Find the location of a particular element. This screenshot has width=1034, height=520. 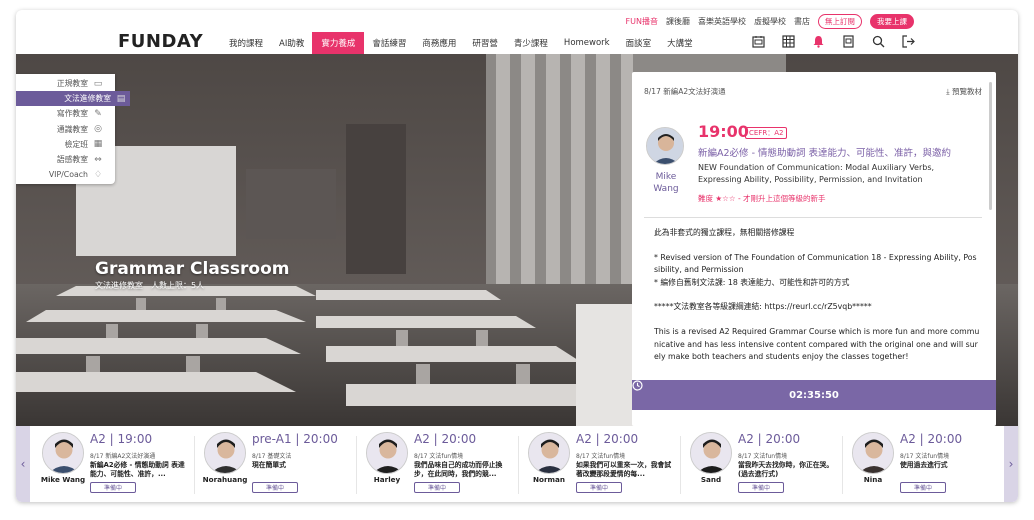

teacher-name: Sand is located at coordinates (711, 479).